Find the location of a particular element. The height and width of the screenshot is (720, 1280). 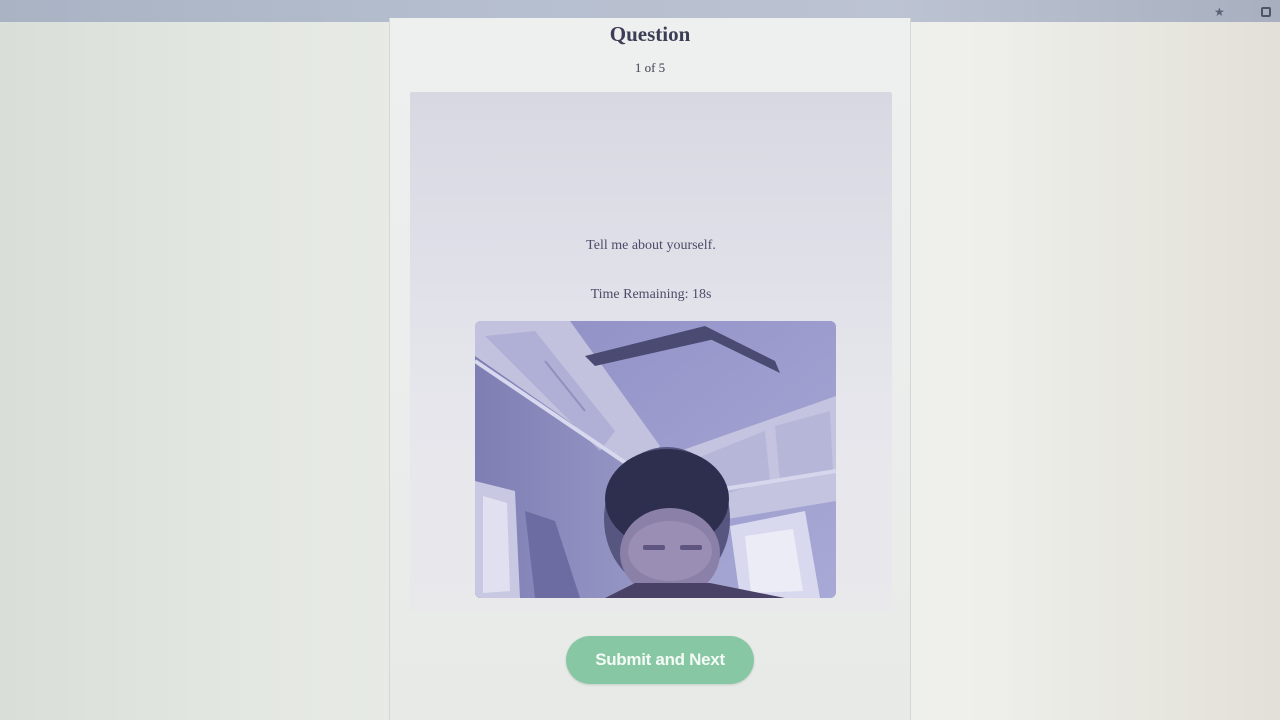

question-text: Tell me about yourself. is located at coordinates (651, 245).